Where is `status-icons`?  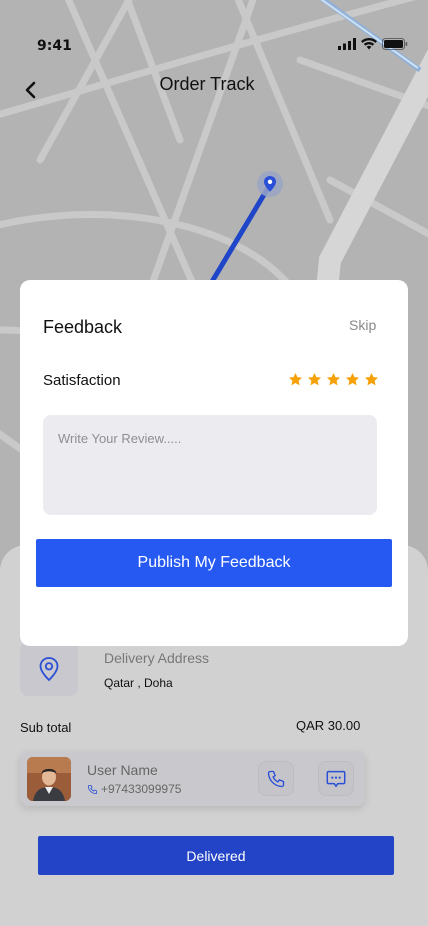 status-icons is located at coordinates (373, 44).